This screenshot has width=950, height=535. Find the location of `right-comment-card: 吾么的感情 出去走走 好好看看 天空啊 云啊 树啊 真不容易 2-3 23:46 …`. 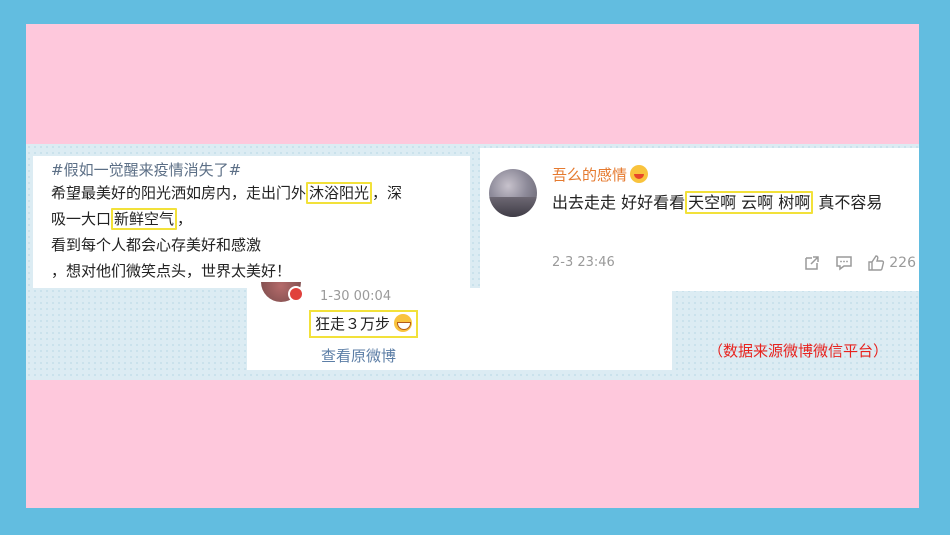

right-comment-card: 吾么的感情 出去走走 好好看看 天空啊 云啊 树啊 真不容易 2-3 23:46 … is located at coordinates (699, 219).